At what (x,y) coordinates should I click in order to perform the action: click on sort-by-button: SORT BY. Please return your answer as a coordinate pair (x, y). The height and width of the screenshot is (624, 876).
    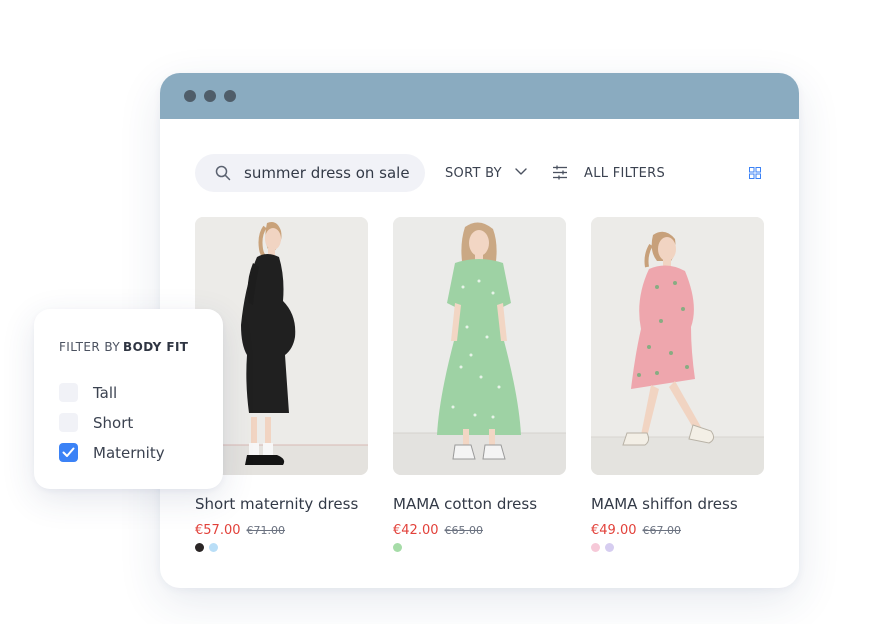
    Looking at the image, I should click on (473, 173).